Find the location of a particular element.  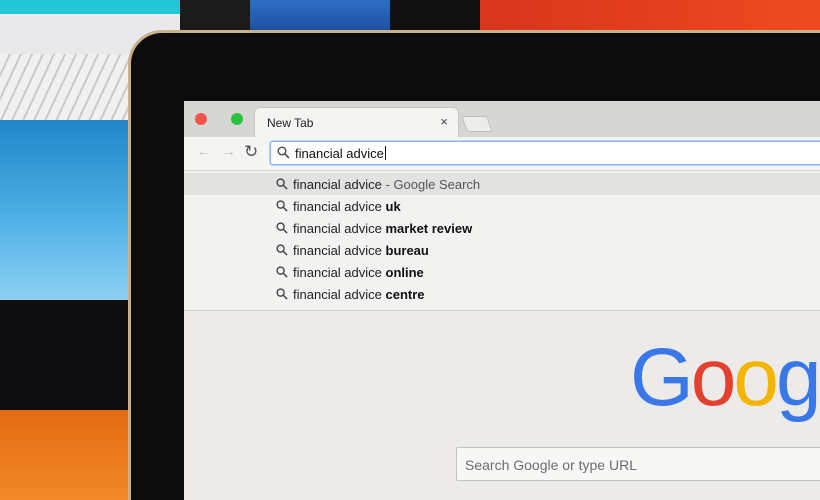

logo-letter: g is located at coordinates (798, 377).